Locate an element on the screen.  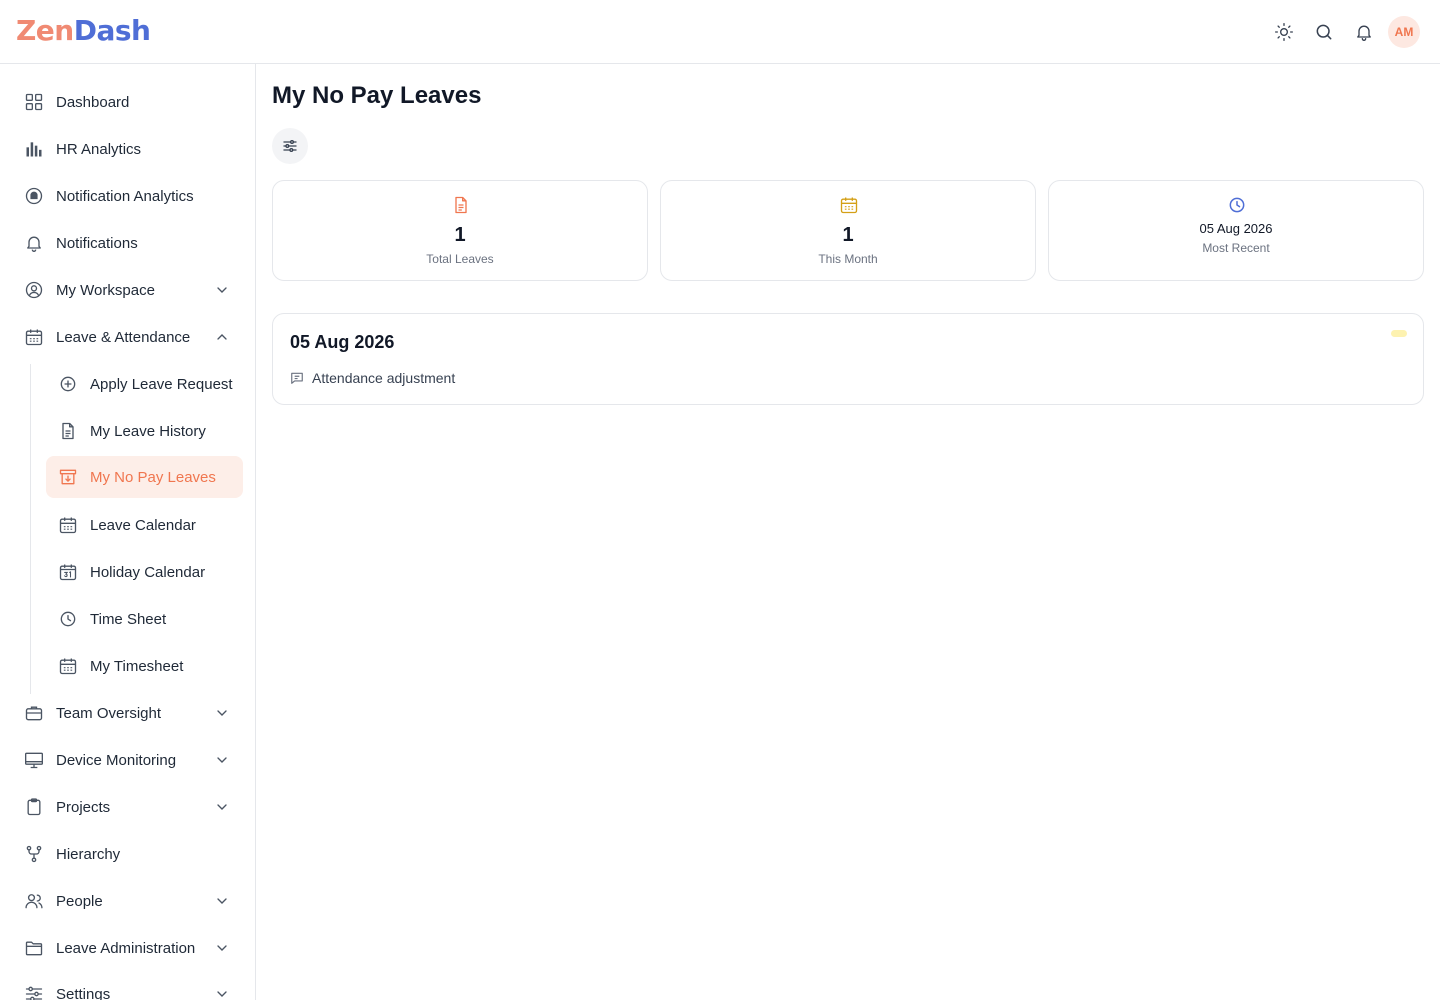
notifications-button is located at coordinates (1364, 32).